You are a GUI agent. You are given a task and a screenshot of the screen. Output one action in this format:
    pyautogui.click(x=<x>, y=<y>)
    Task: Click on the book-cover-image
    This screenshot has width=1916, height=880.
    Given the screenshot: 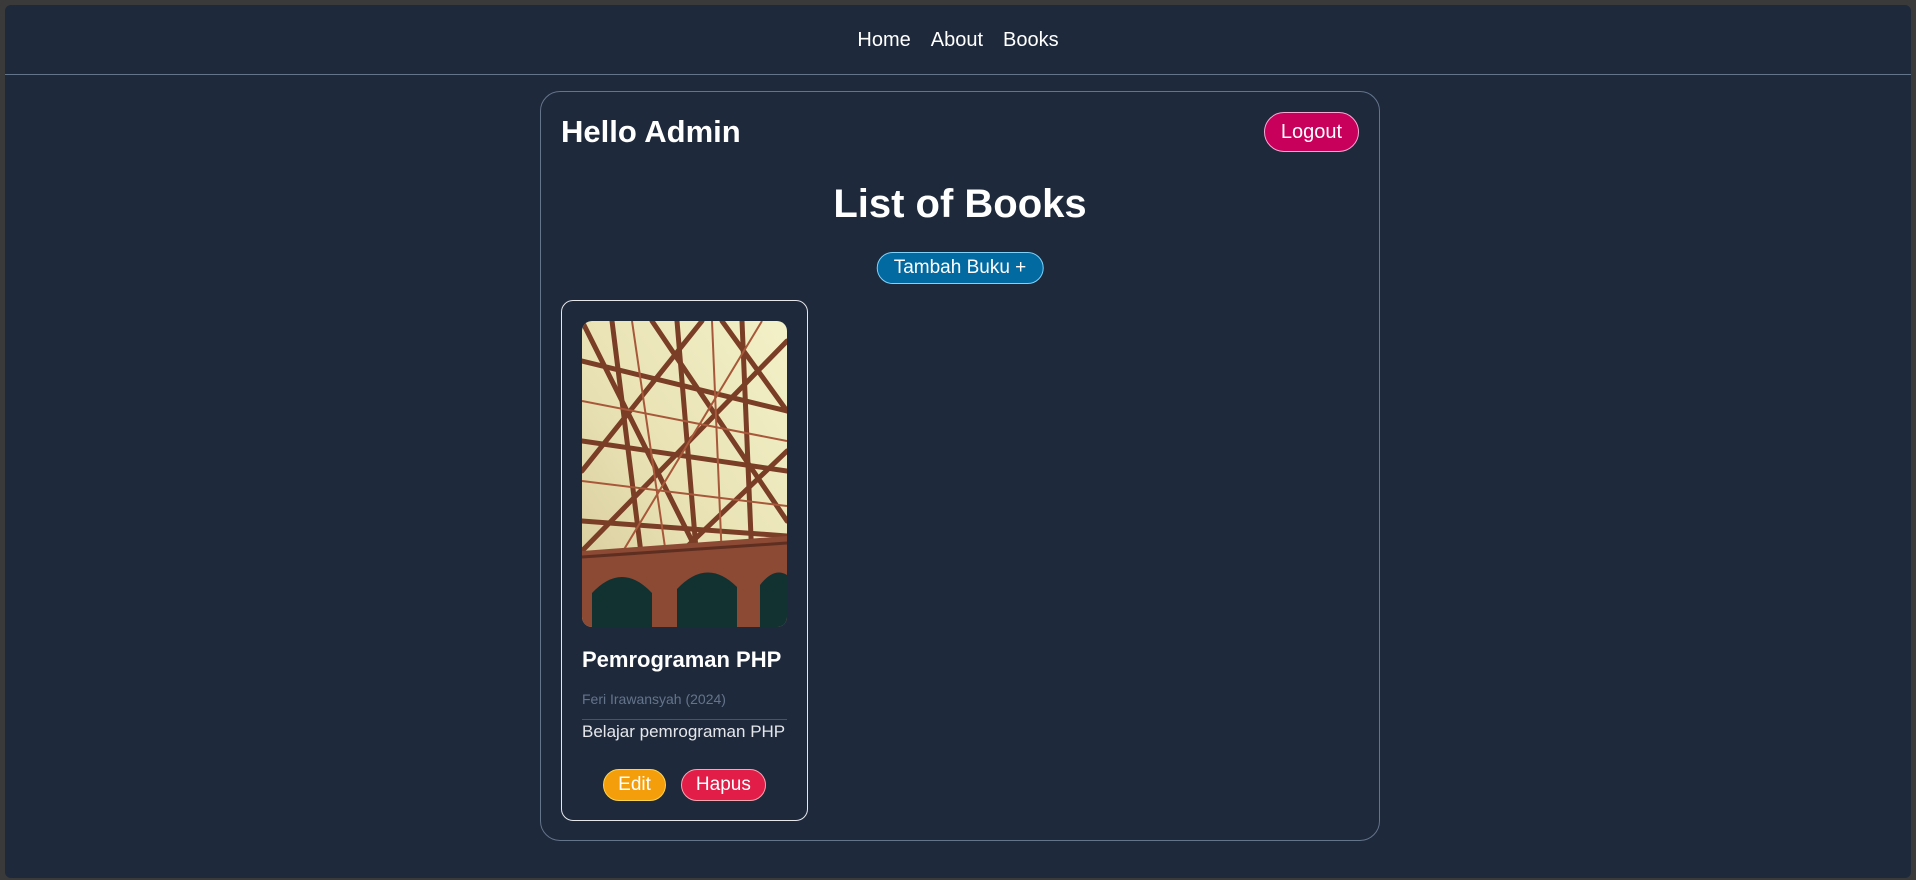 What is the action you would take?
    pyautogui.click(x=684, y=474)
    